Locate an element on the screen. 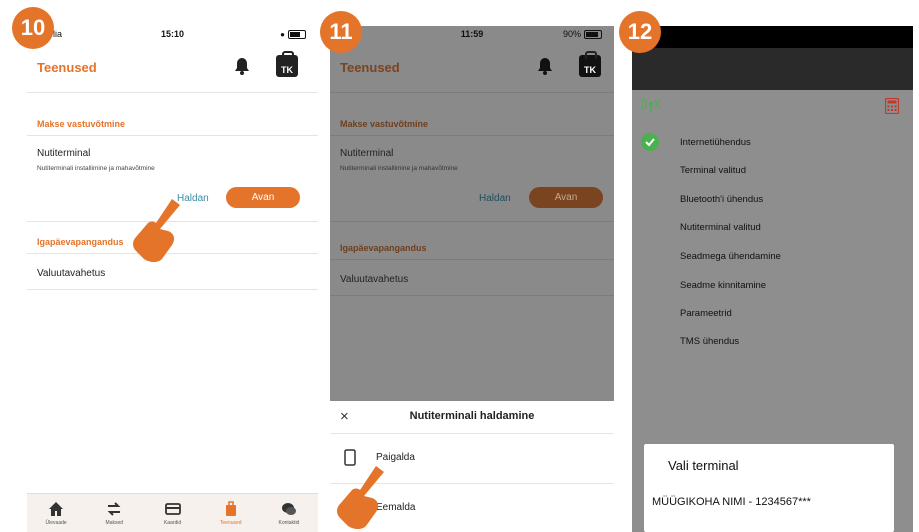  check-circle-icon is located at coordinates (650, 142).